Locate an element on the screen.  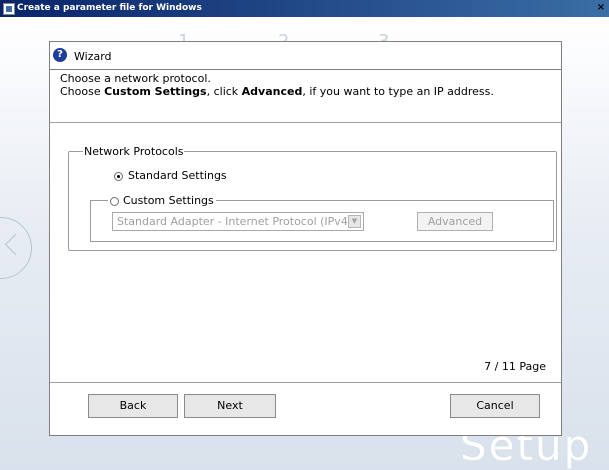
back-button: Back is located at coordinates (133, 406).